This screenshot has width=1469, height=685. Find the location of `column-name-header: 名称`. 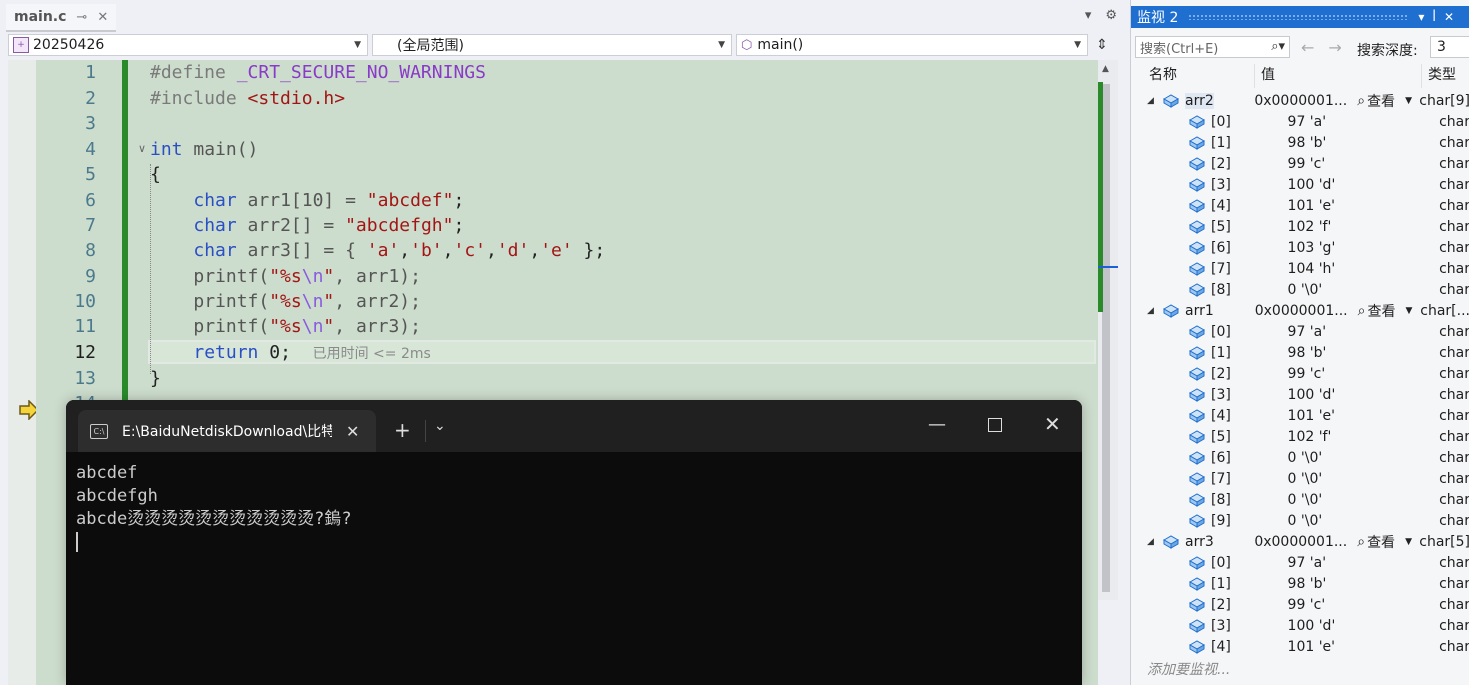

column-name-header: 名称 is located at coordinates (1198, 76).